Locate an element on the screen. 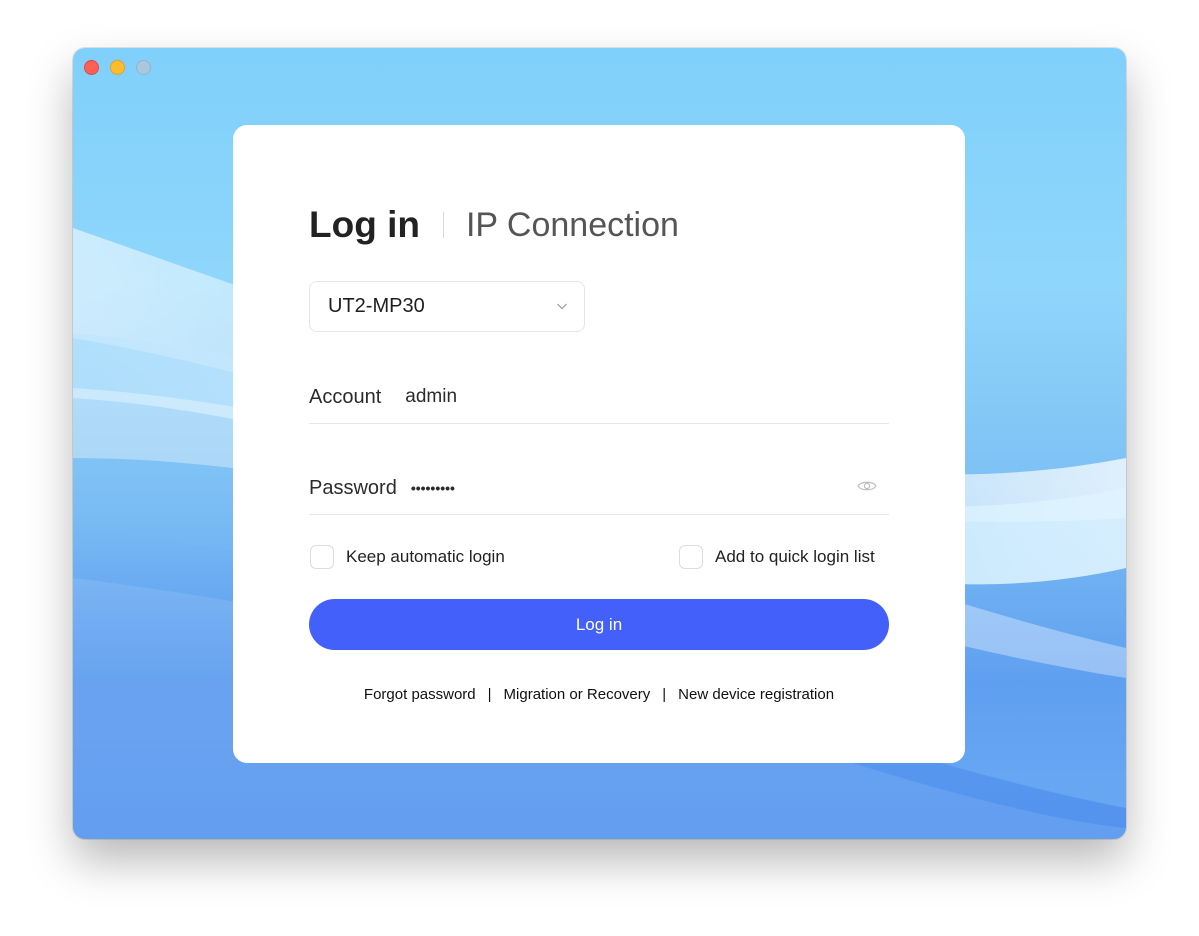 The image size is (1199, 936). account-field: Account is located at coordinates (599, 397).